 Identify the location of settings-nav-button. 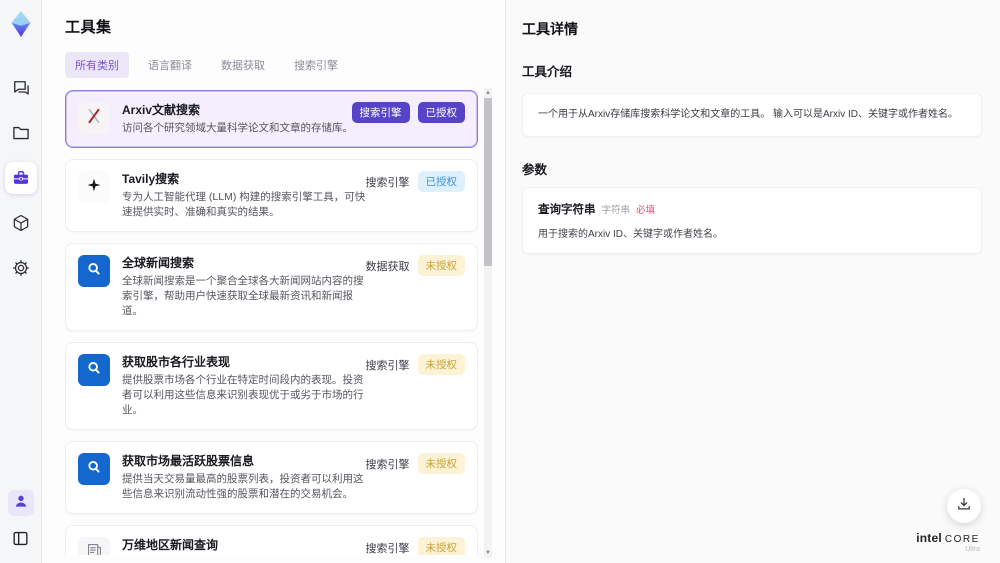
(21, 268).